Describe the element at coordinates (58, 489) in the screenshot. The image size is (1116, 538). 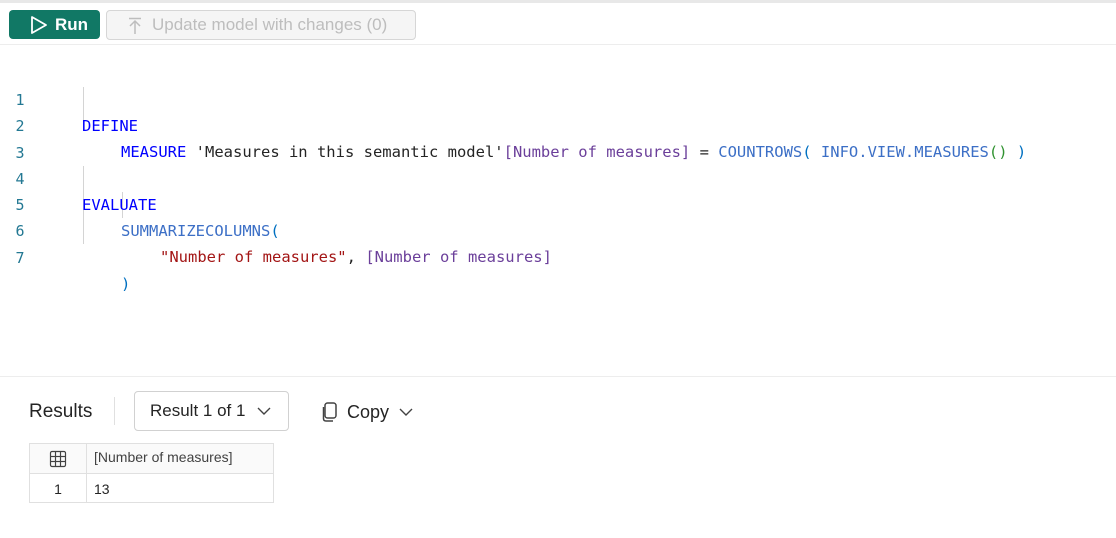
I see `row-number: 1` at that location.